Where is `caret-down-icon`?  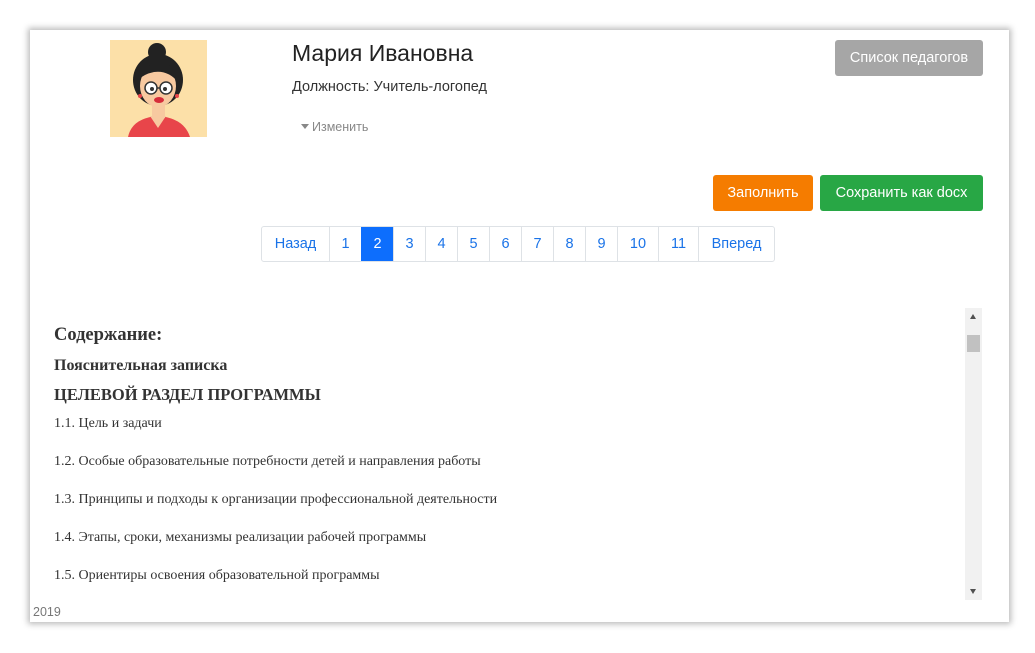 caret-down-icon is located at coordinates (305, 126).